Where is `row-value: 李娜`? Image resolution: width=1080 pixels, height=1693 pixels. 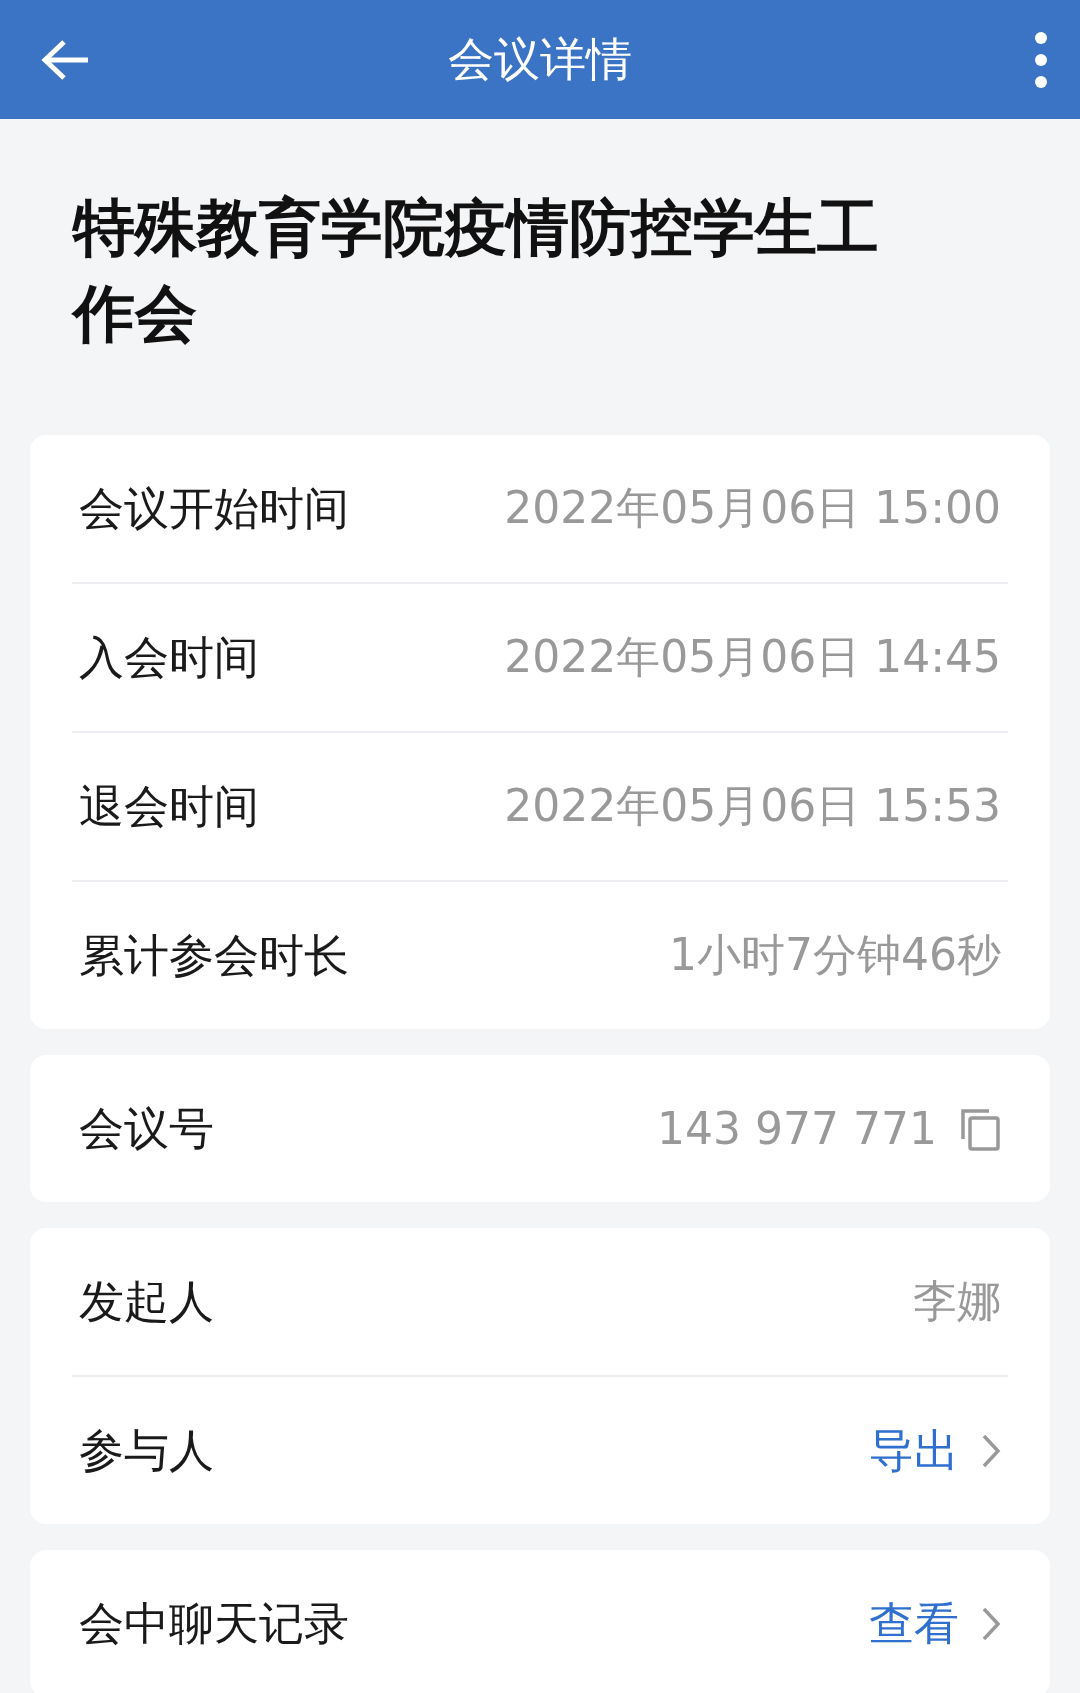 row-value: 李娜 is located at coordinates (957, 1301).